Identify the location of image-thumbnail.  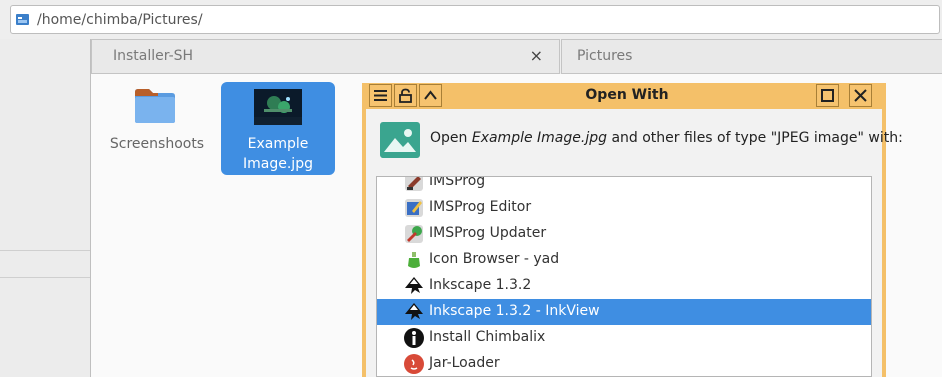
(278, 107).